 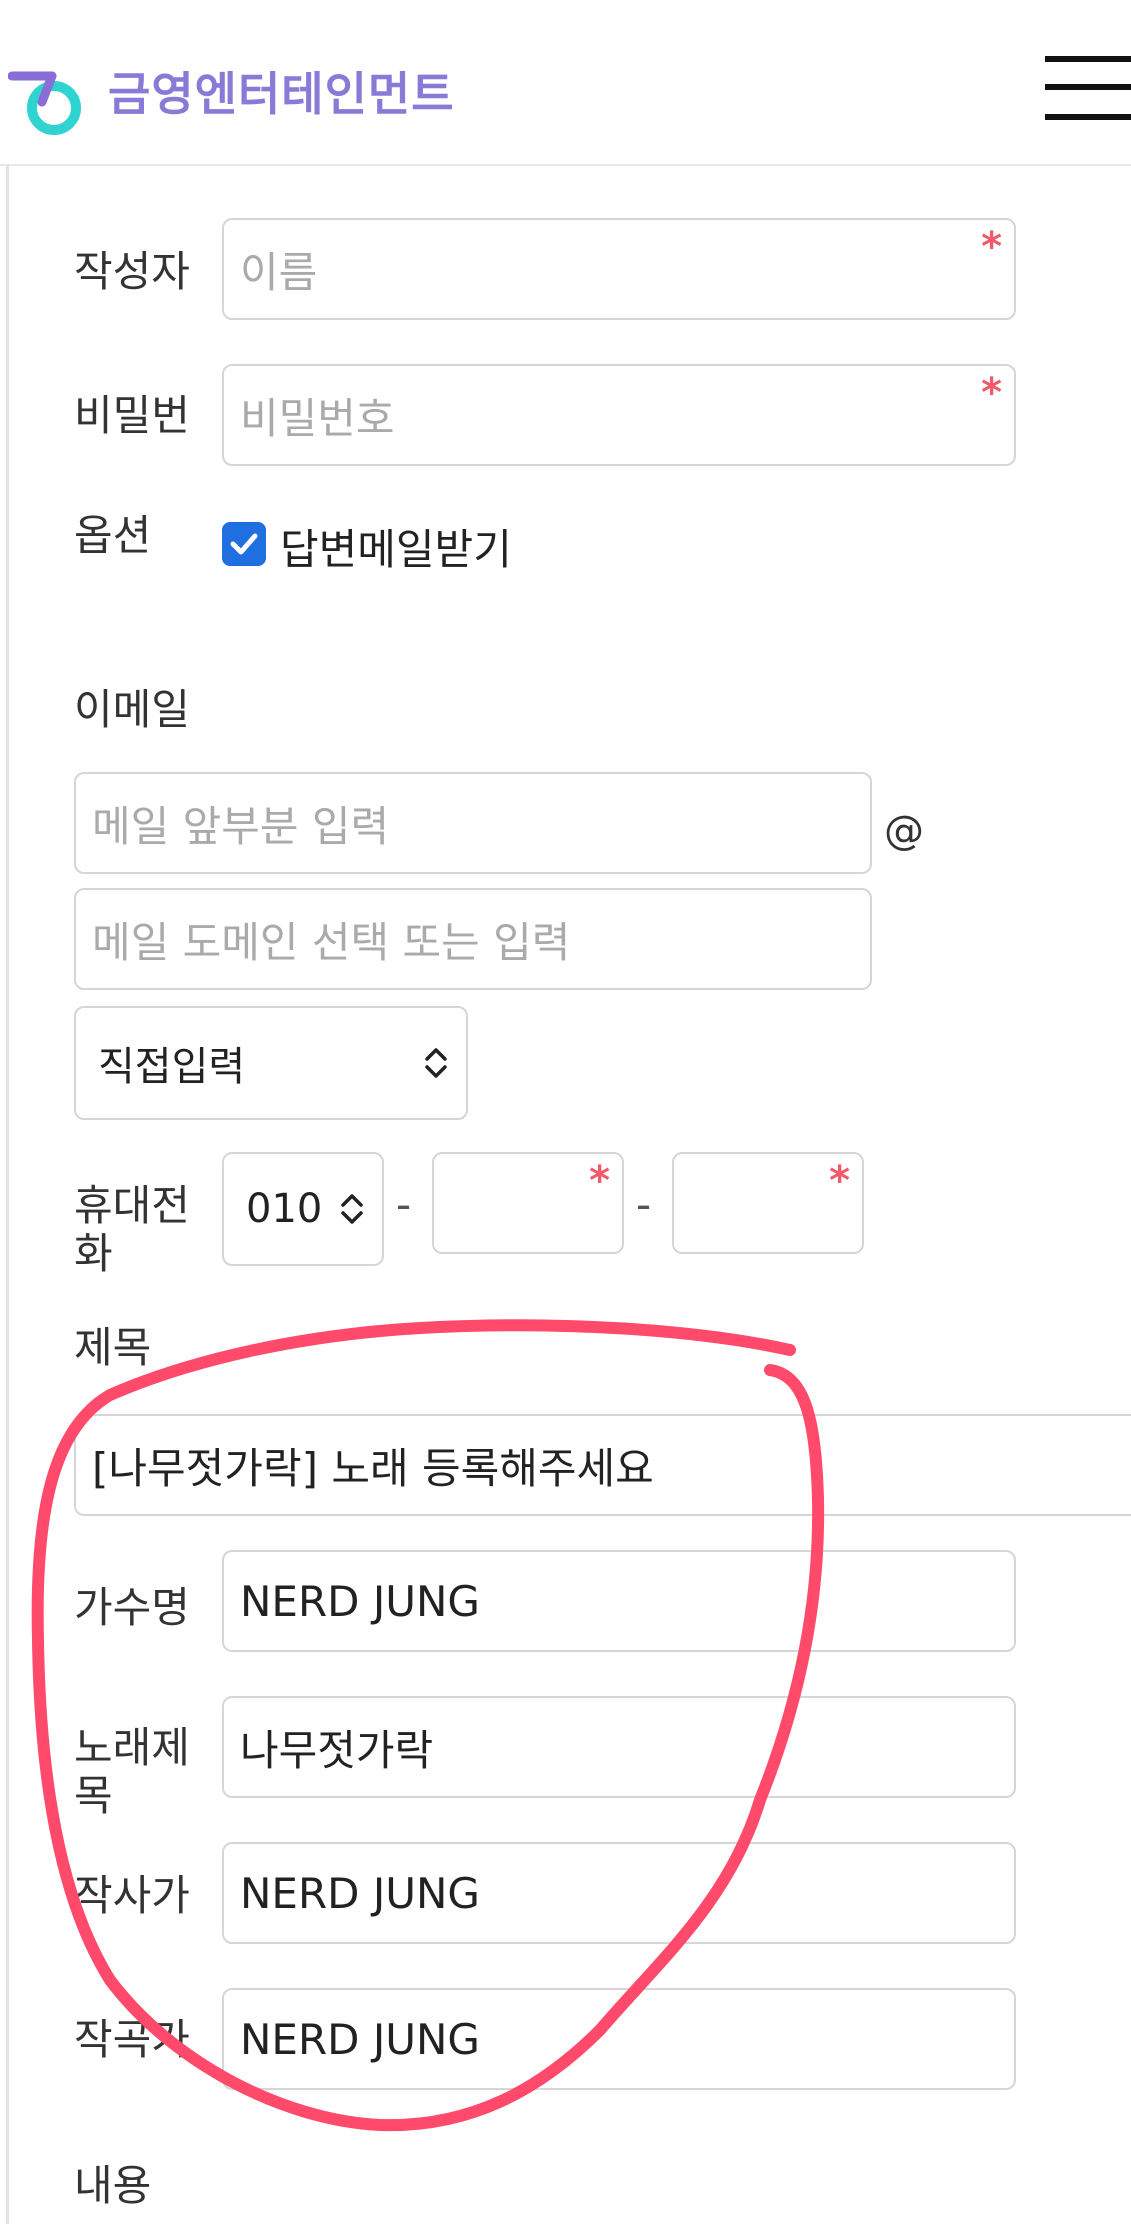 What do you see at coordinates (904, 831) in the screenshot?
I see `at-sign: @` at bounding box center [904, 831].